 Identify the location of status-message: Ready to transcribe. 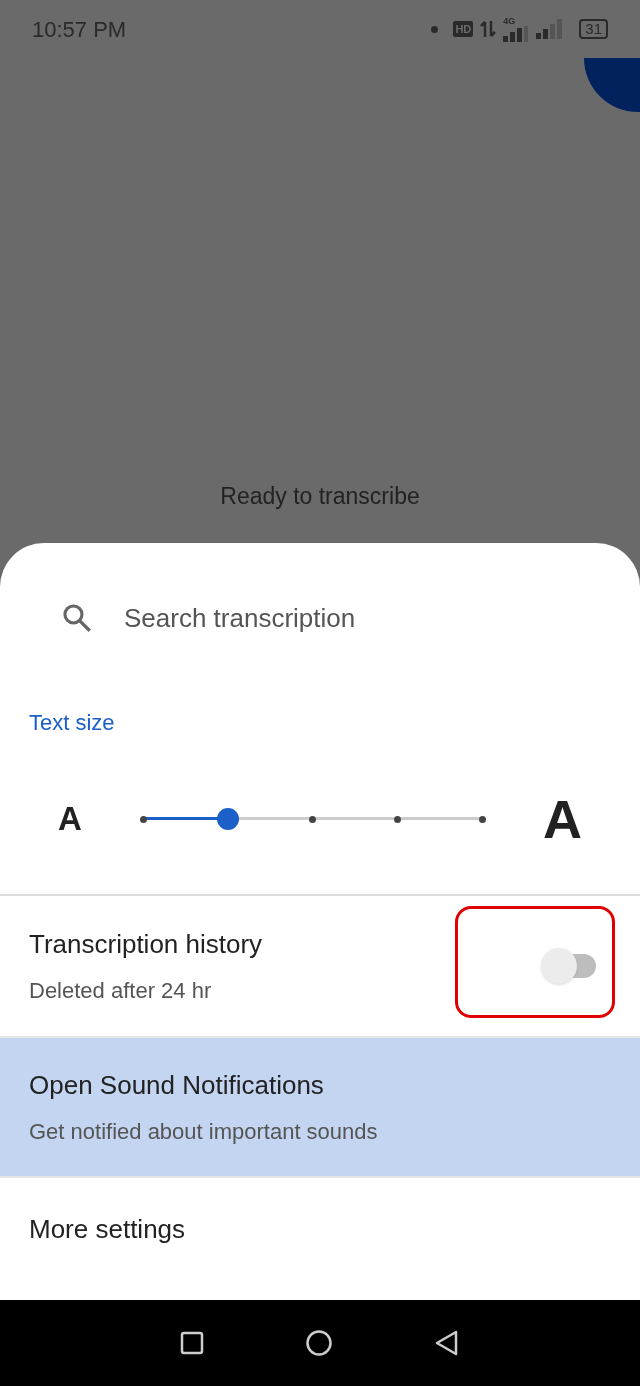
(320, 496).